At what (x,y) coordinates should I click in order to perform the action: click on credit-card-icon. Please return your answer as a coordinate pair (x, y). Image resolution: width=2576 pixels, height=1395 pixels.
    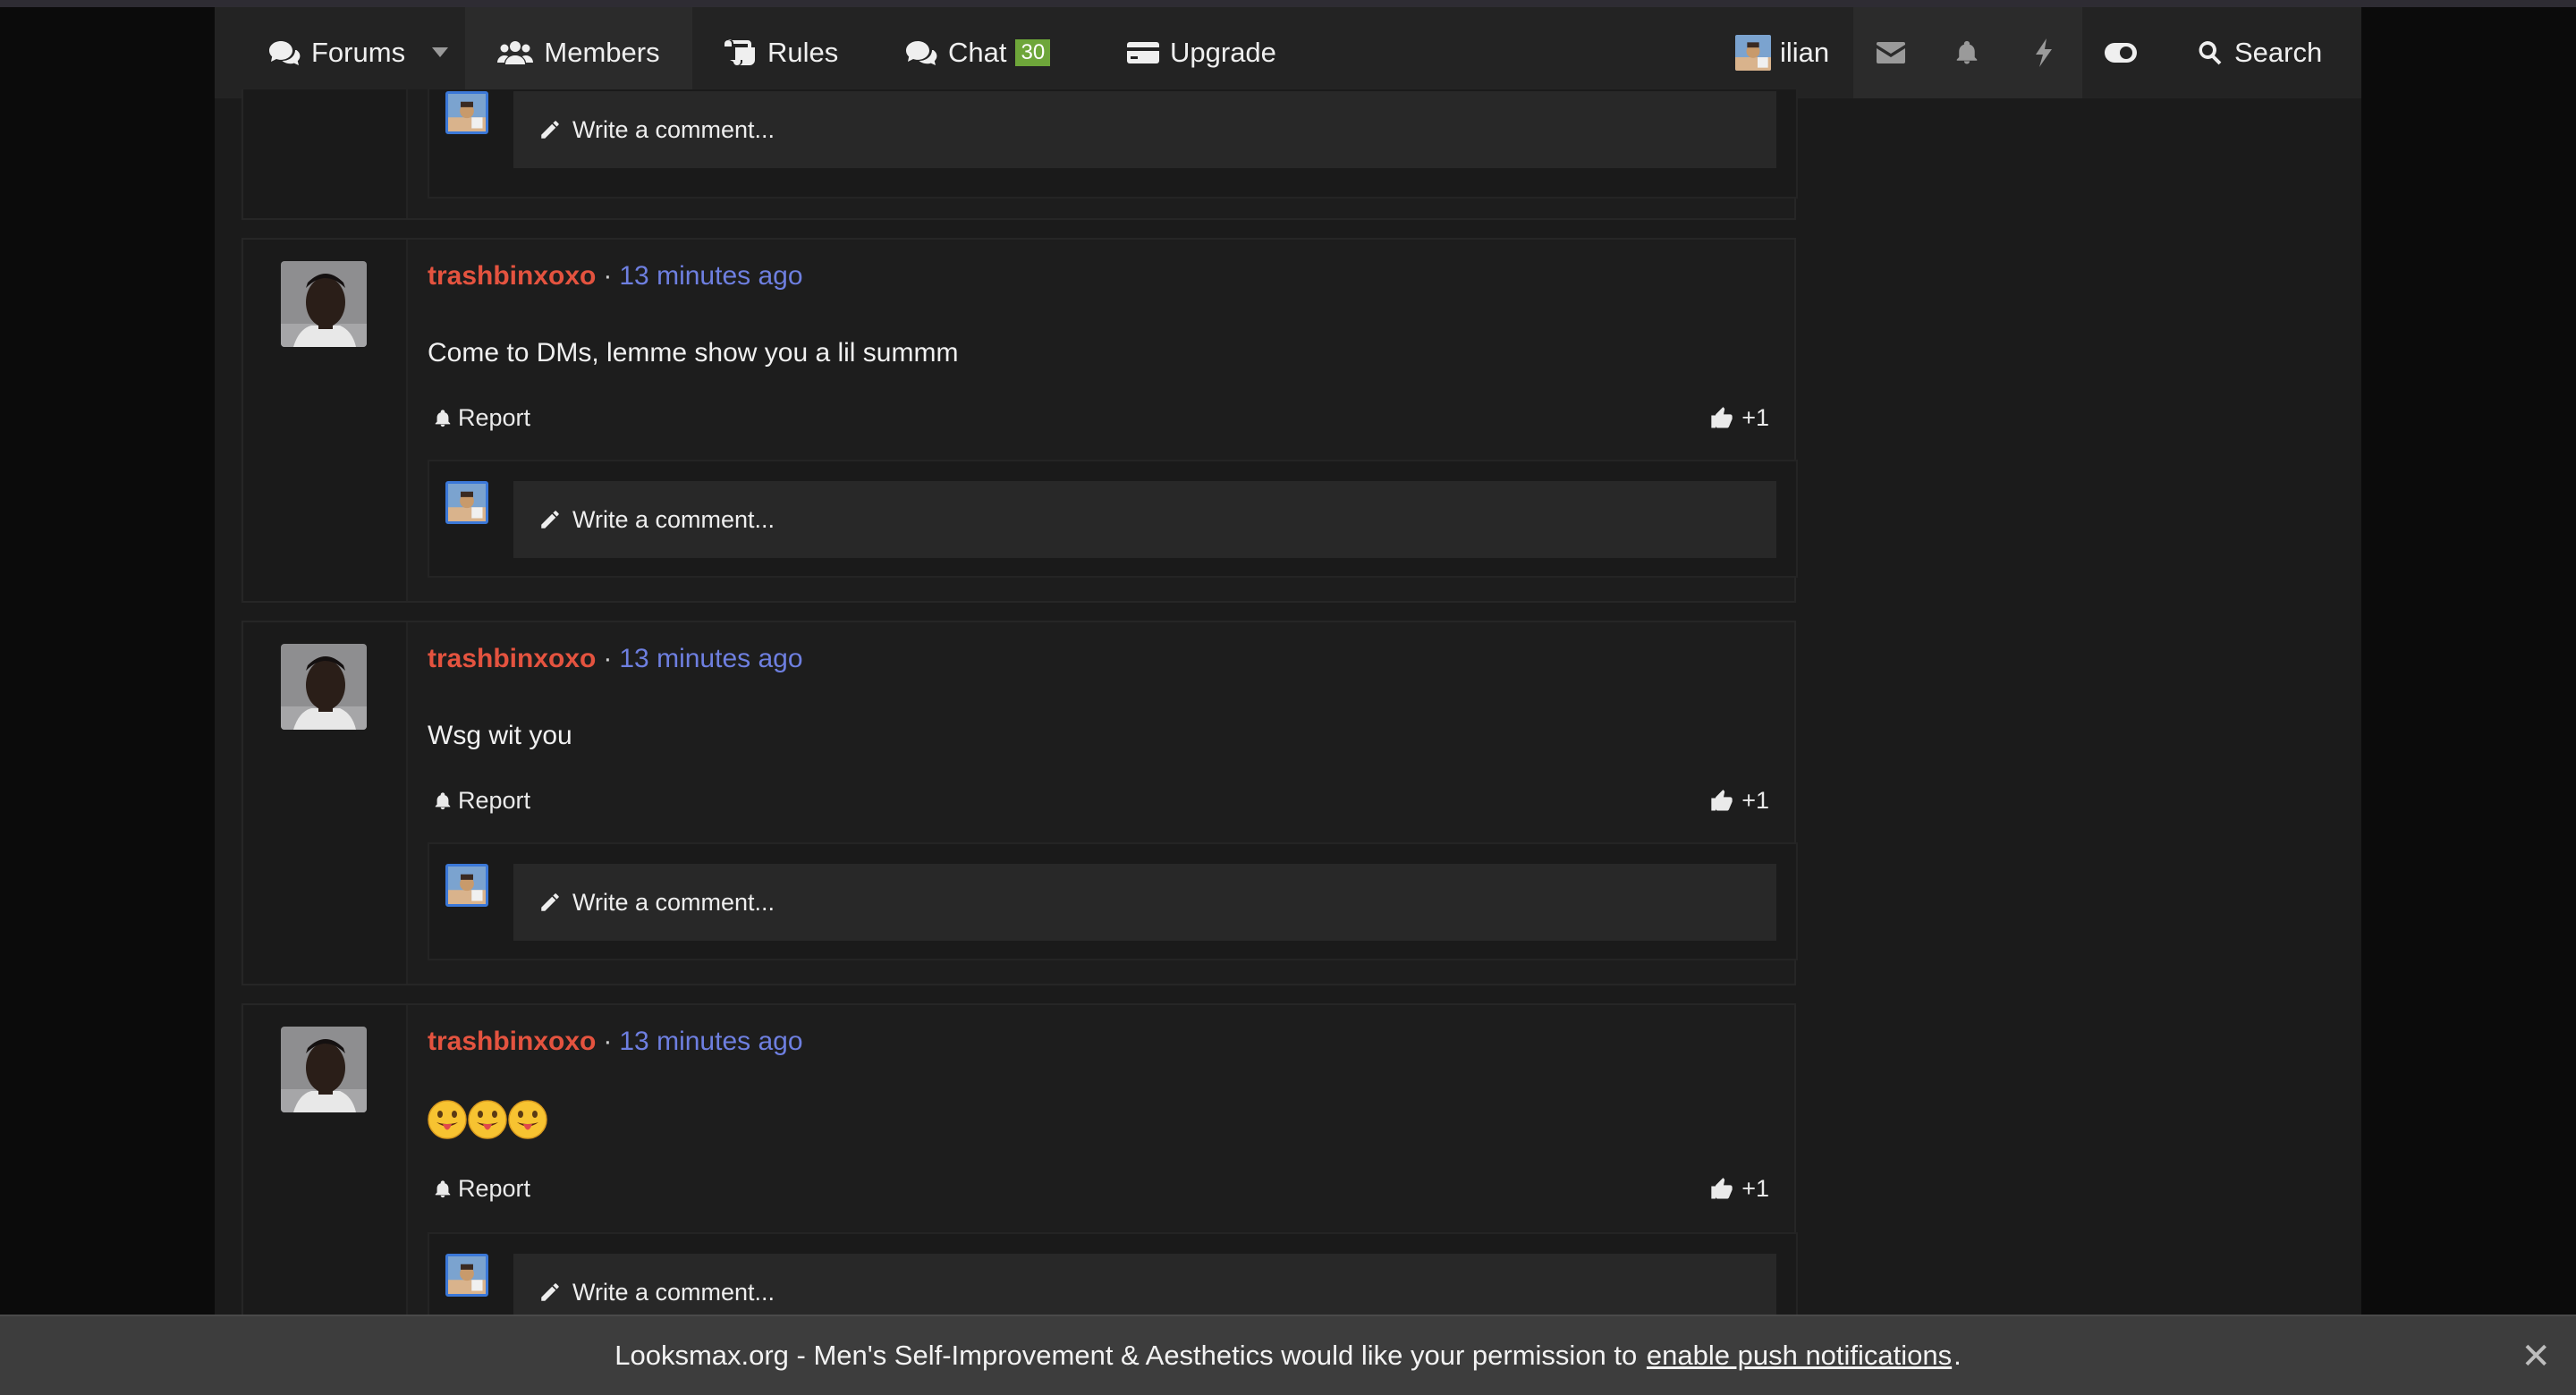
    Looking at the image, I should click on (1143, 52).